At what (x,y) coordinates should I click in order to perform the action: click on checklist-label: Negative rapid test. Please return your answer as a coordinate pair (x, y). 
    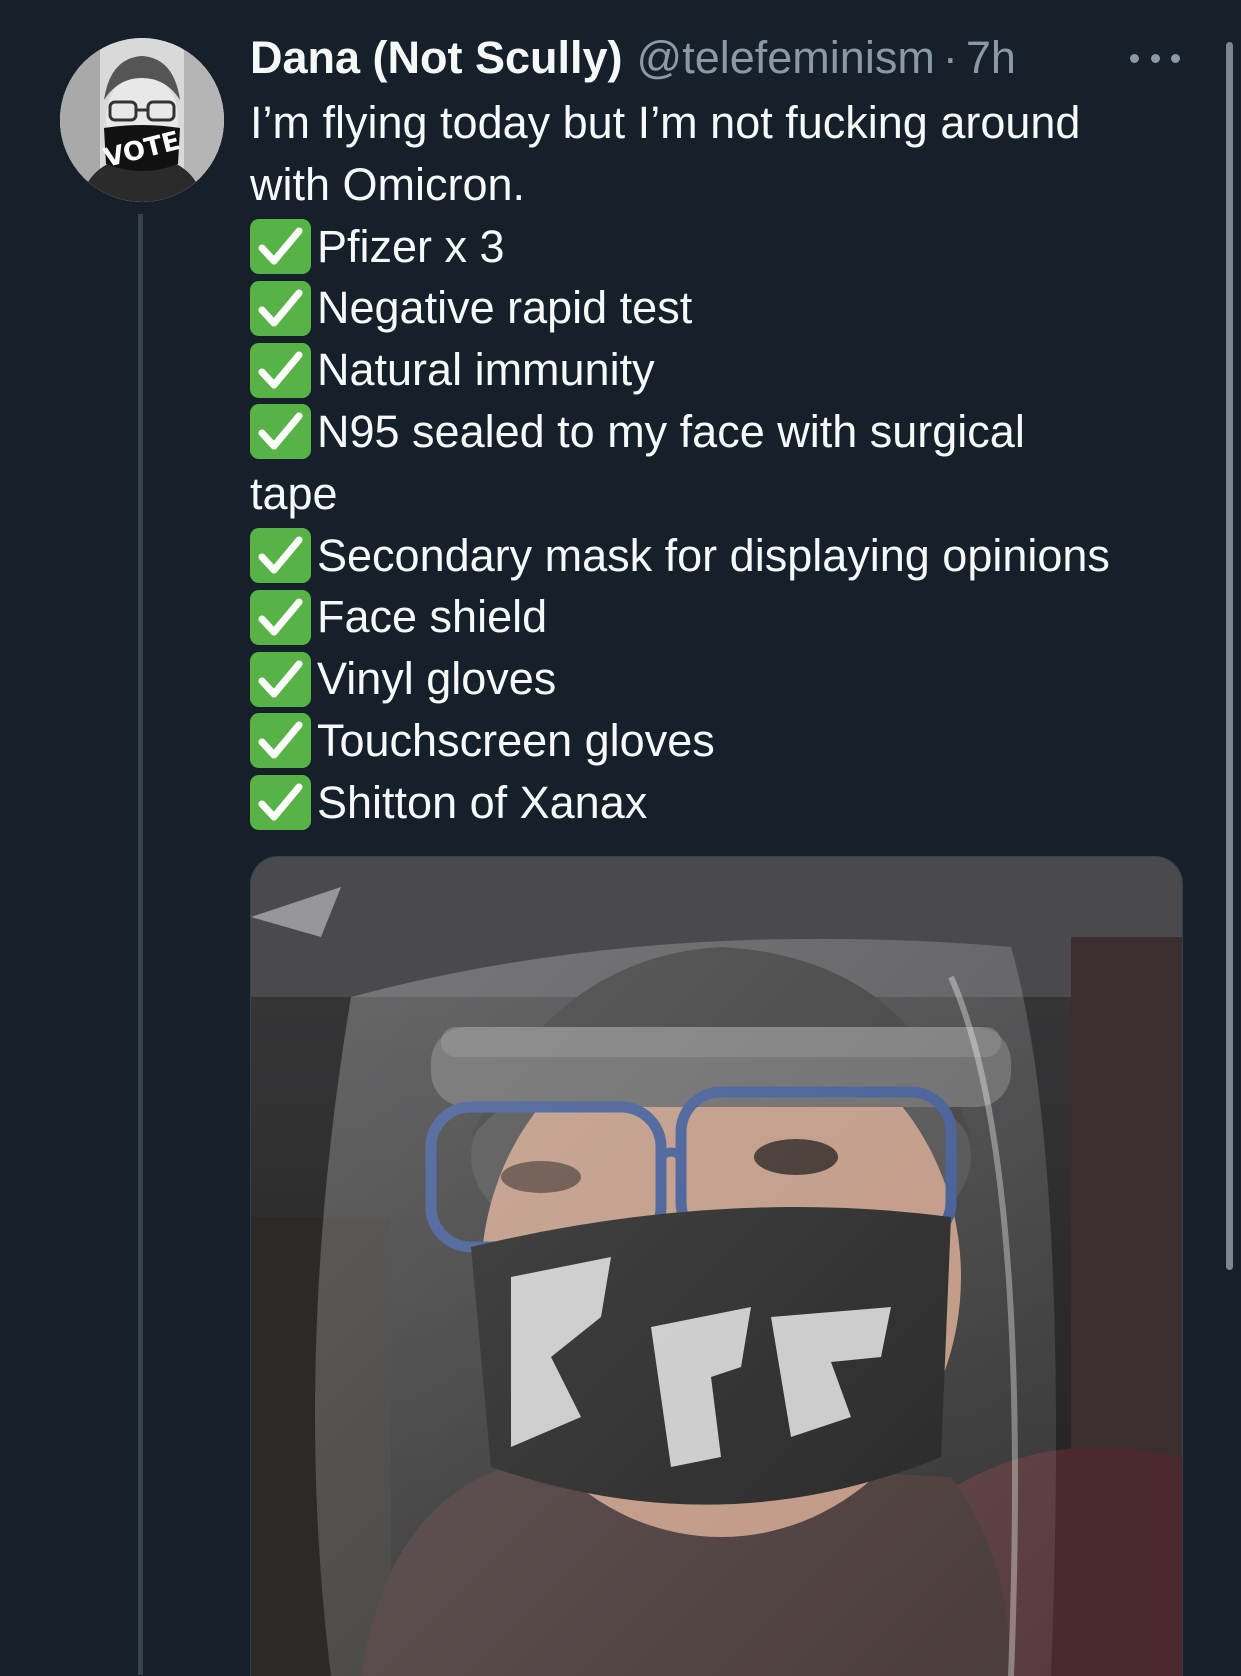
    Looking at the image, I should click on (505, 308).